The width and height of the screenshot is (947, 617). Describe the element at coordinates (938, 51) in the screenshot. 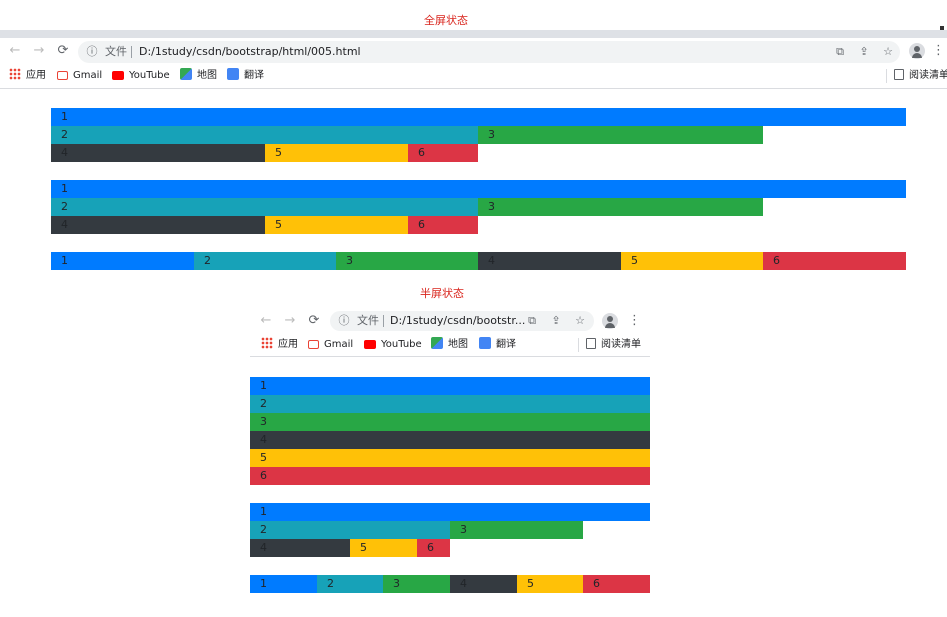

I see `menu-icon: ⋮` at that location.